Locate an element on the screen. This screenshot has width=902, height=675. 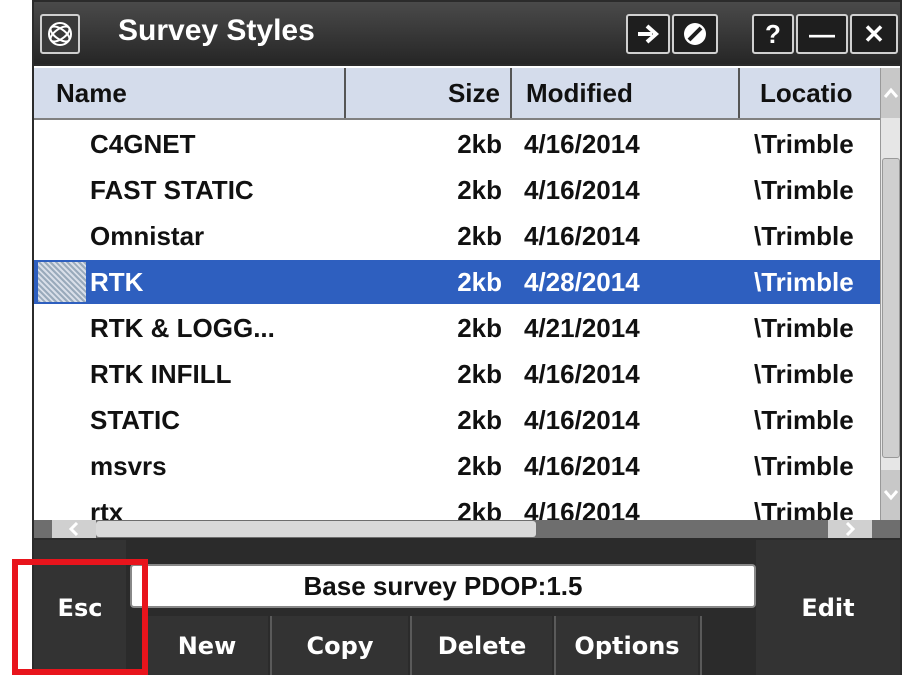
table-row: RTK 2kb 4/28/2014 \Trimble is located at coordinates (457, 282).